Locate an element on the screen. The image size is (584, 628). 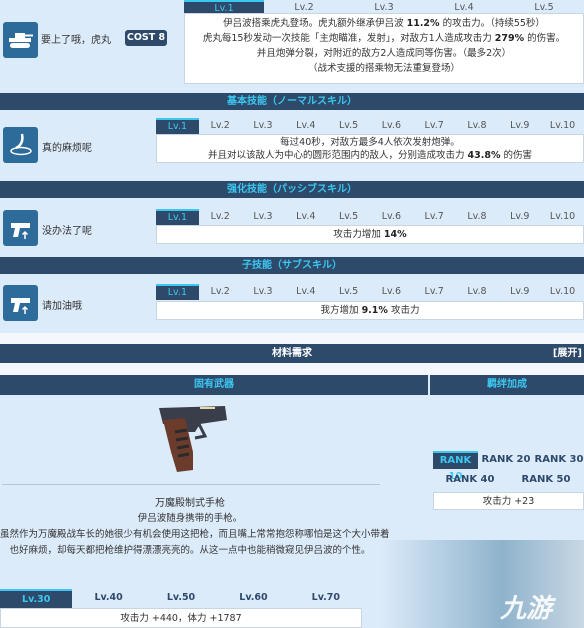
materials-header: 材料需求 is located at coordinates (292, 353).